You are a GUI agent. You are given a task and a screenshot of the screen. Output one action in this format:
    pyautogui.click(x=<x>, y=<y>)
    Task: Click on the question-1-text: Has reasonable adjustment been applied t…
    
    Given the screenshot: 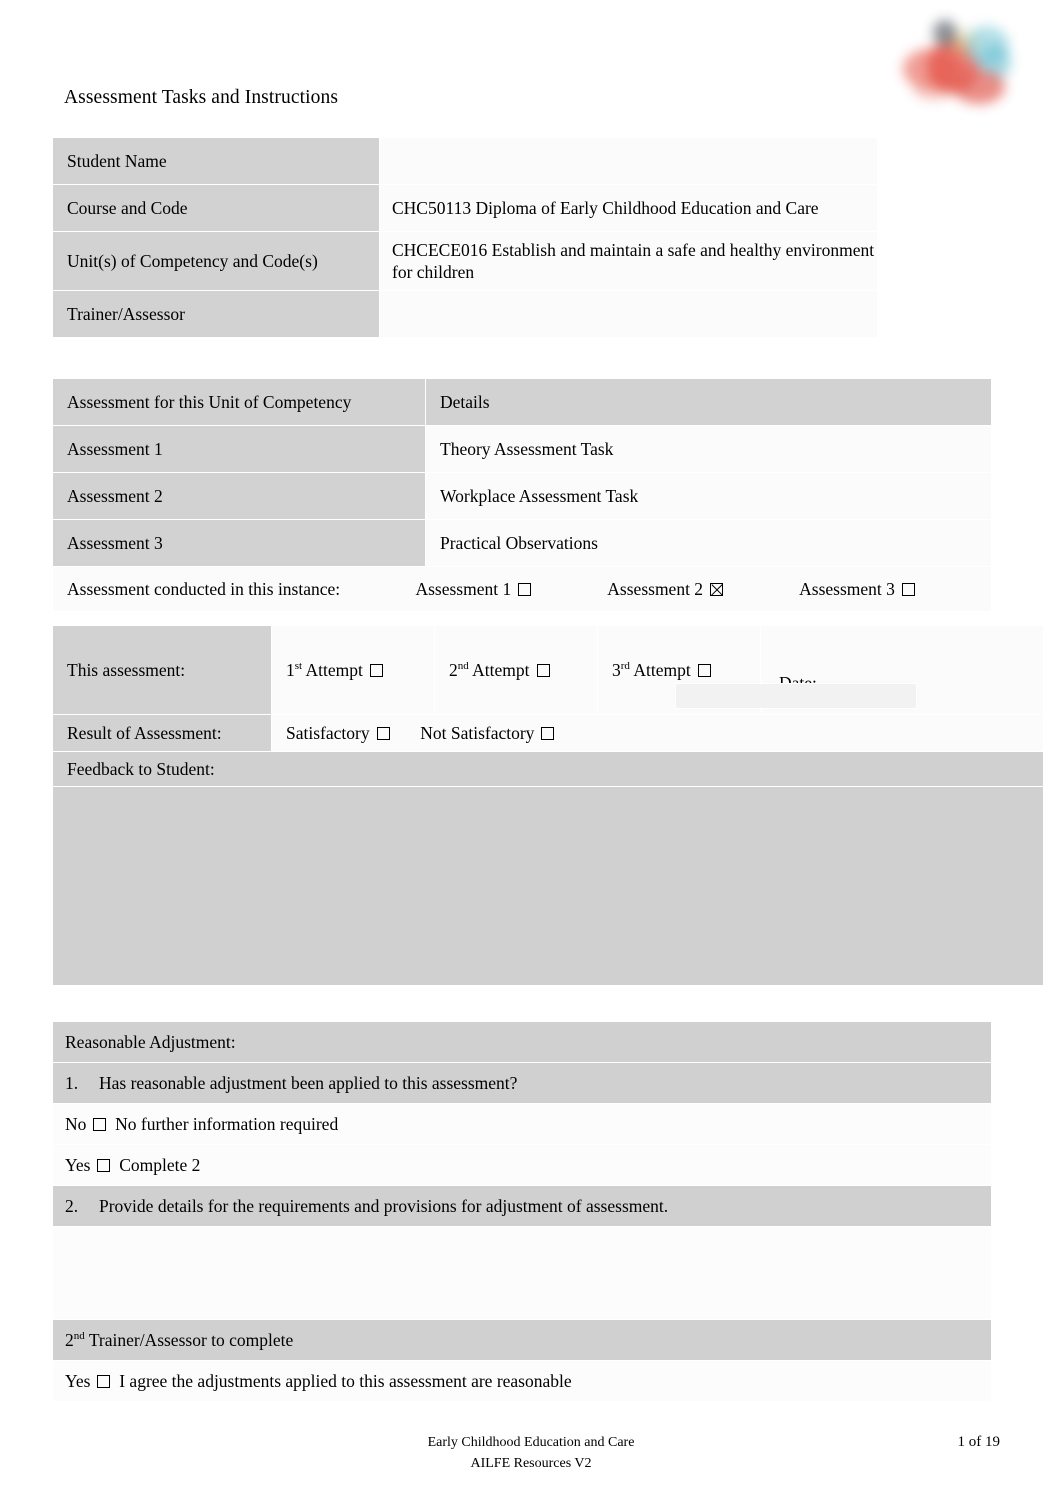 What is the action you would take?
    pyautogui.click(x=308, y=1083)
    